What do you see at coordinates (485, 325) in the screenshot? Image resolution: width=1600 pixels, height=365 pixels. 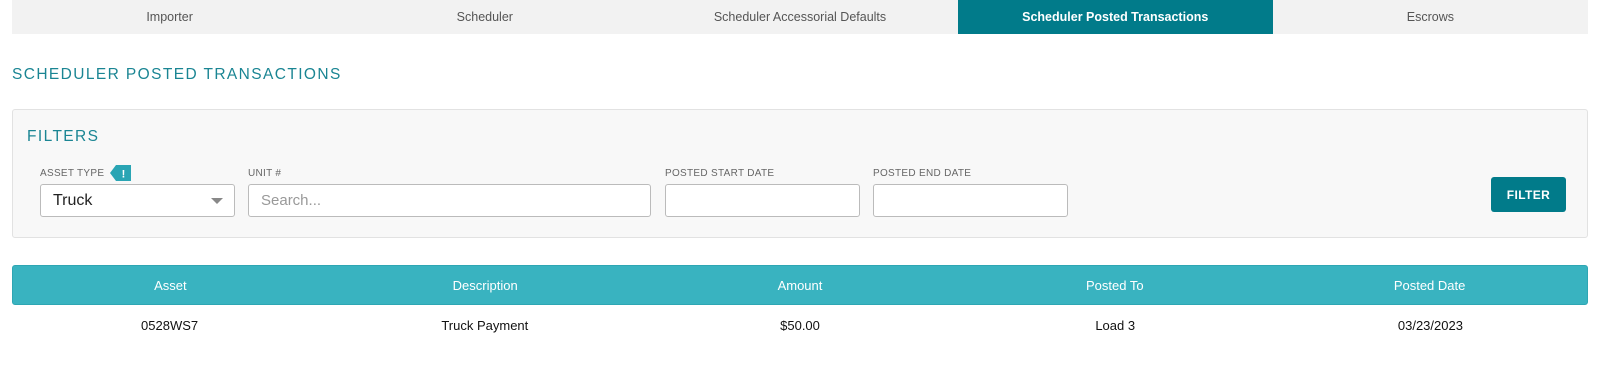 I see `cell-description: Truck Payment` at bounding box center [485, 325].